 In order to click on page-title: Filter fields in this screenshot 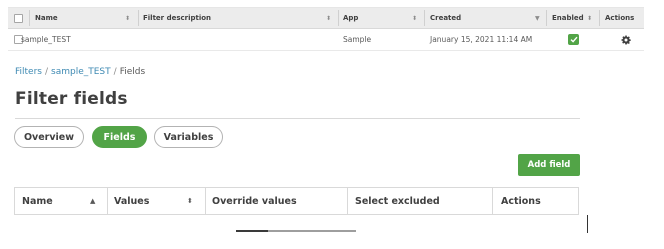, I will do `click(71, 99)`.